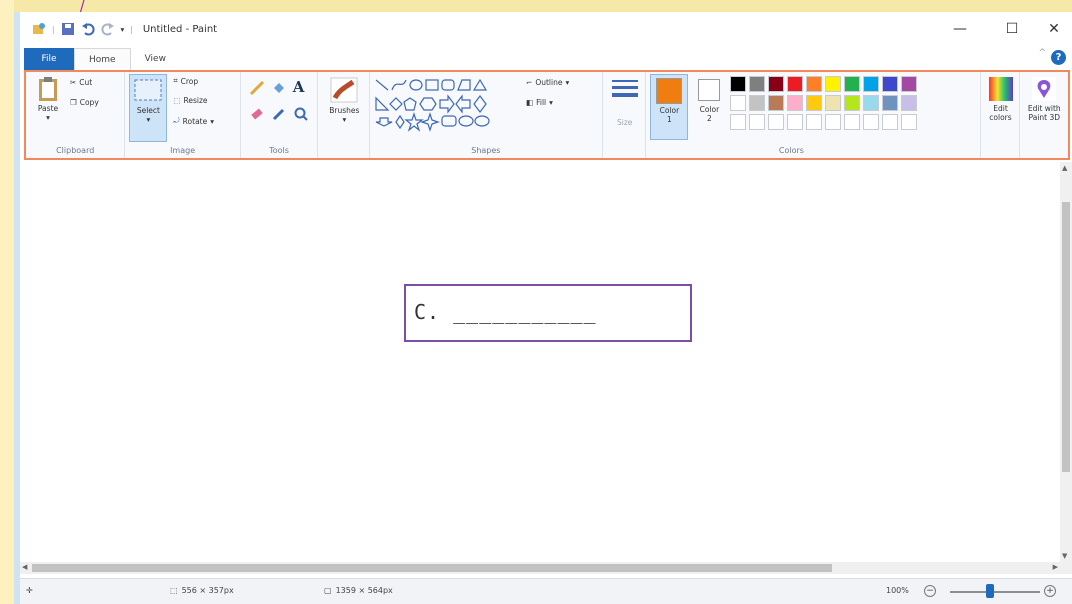 The height and width of the screenshot is (604, 1072). What do you see at coordinates (547, 82) in the screenshot?
I see `outline-button: ⌐ Outline ▾` at bounding box center [547, 82].